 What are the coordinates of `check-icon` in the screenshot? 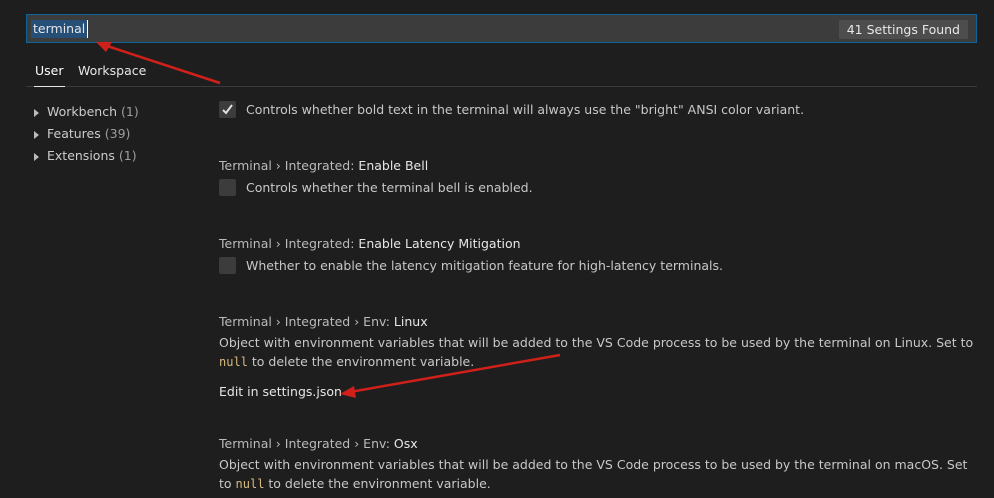 It's located at (227, 109).